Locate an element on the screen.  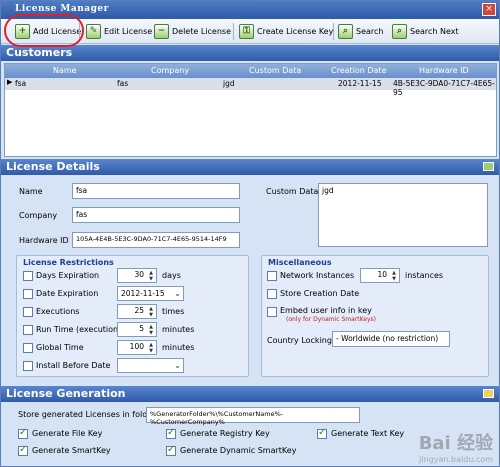
network-instances-unit: instances is located at coordinates (424, 275).